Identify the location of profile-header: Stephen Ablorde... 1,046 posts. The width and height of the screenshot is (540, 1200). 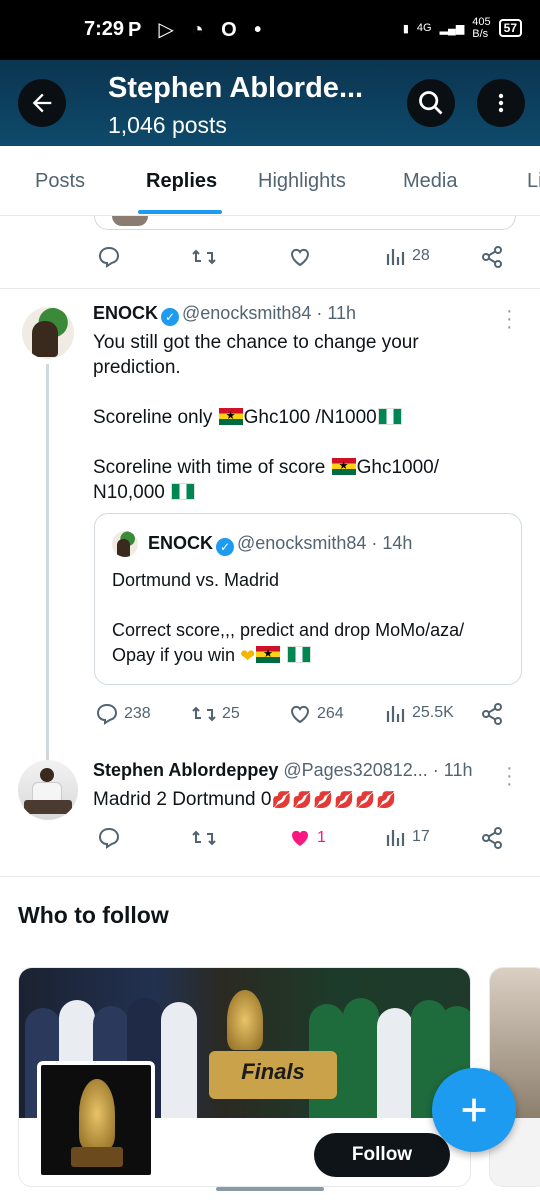
(270, 103).